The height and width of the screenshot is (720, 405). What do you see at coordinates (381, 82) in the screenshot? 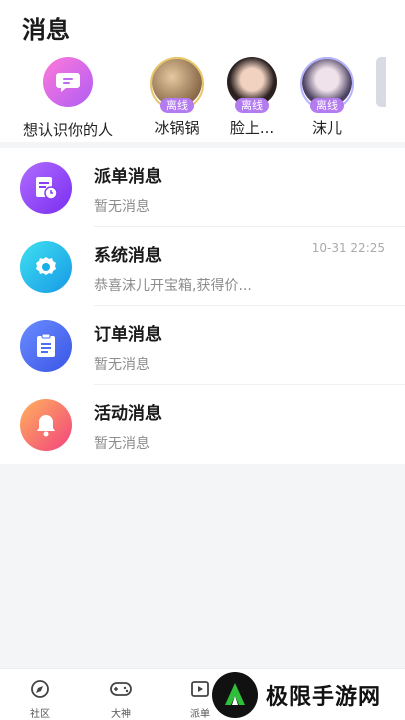
I see `contact-more-peek` at bounding box center [381, 82].